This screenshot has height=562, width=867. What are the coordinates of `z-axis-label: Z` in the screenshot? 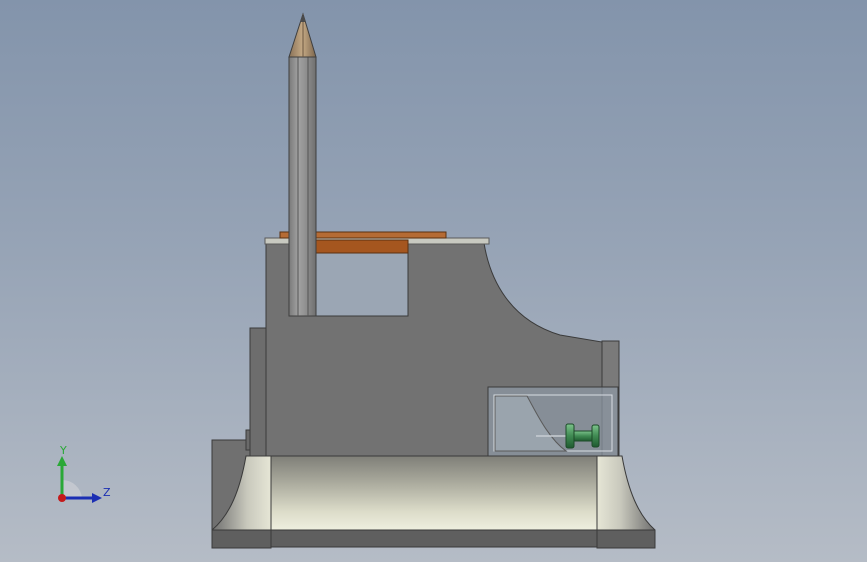 It's located at (107, 492).